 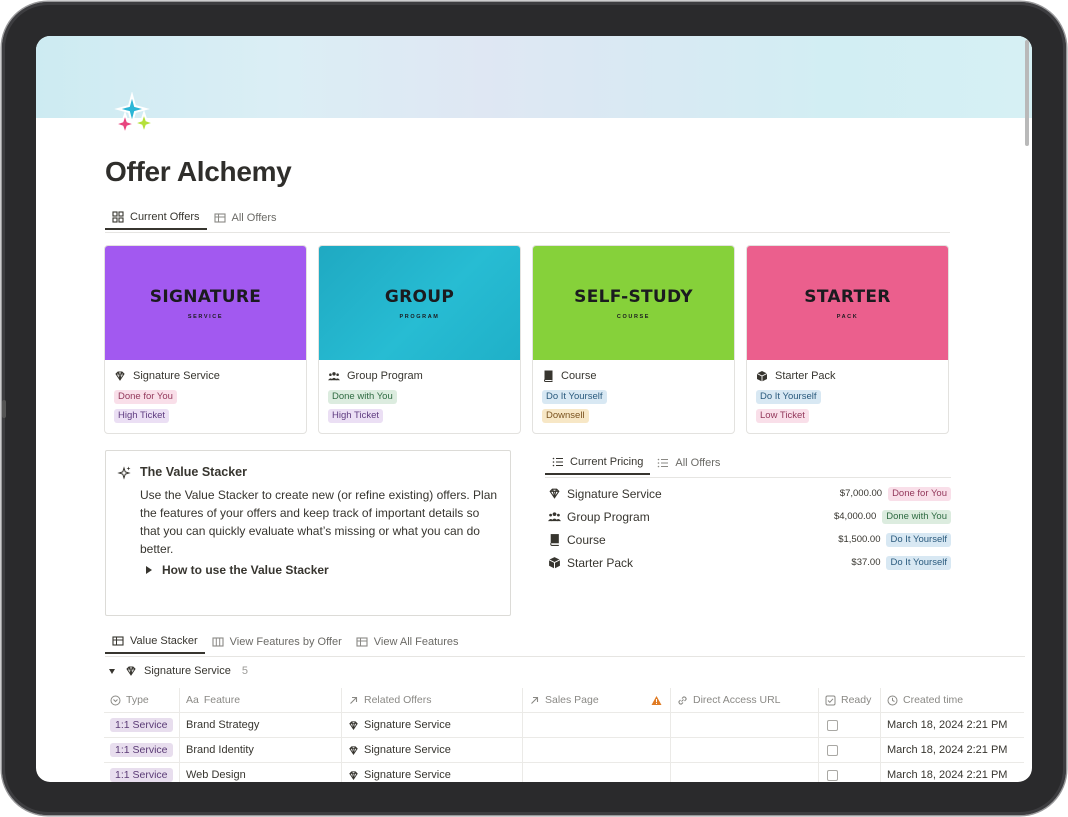 What do you see at coordinates (261, 750) in the screenshot?
I see `feature-cell: Brand Identity` at bounding box center [261, 750].